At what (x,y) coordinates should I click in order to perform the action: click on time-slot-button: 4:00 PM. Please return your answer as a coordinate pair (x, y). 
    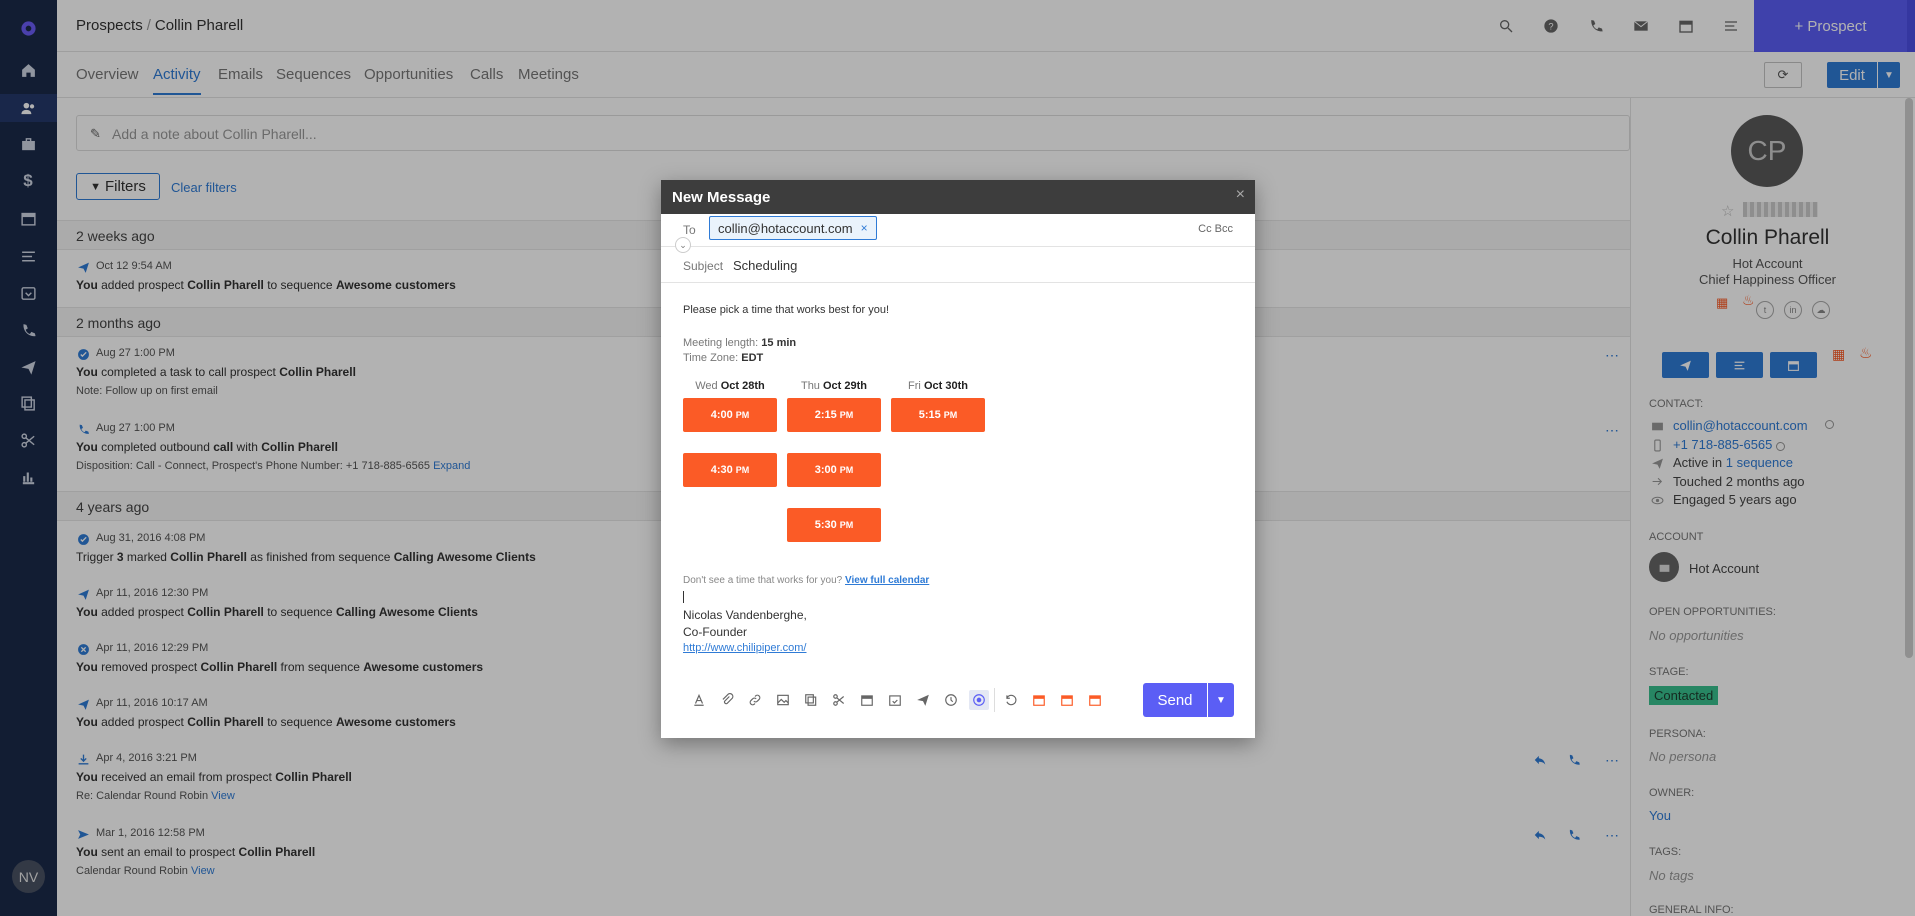
    Looking at the image, I should click on (730, 415).